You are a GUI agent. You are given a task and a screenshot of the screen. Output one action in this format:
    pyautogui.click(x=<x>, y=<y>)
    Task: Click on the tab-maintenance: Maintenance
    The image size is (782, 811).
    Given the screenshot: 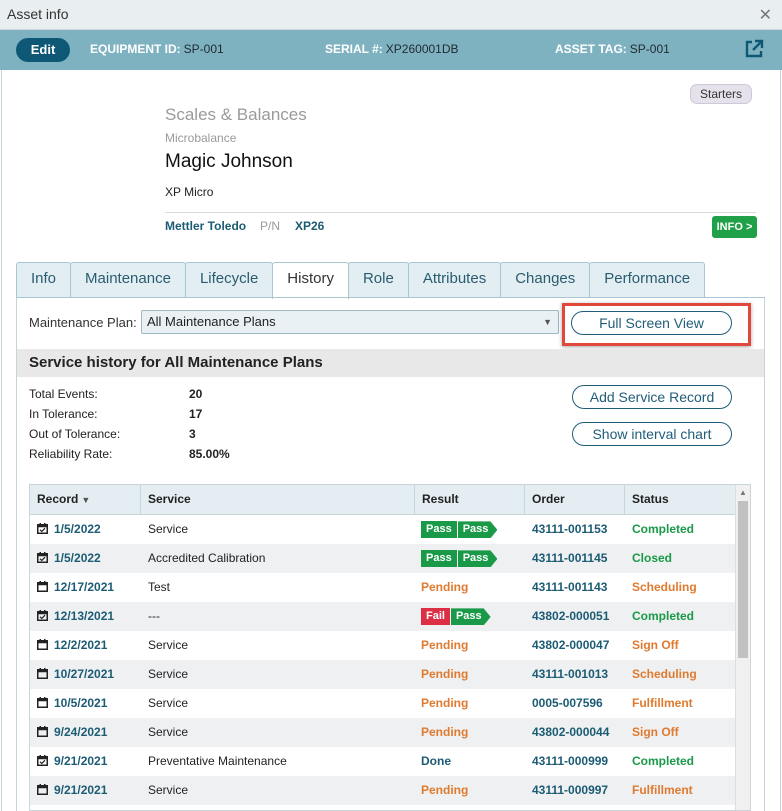 What is the action you would take?
    pyautogui.click(x=128, y=280)
    